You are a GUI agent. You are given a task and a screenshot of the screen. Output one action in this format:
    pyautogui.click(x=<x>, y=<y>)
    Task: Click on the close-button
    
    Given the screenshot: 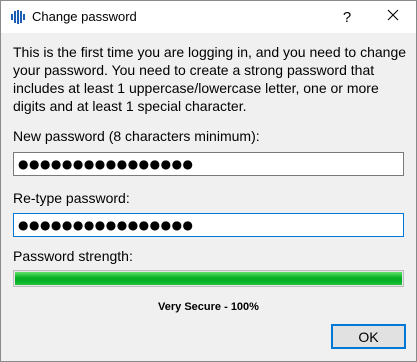 What is the action you would take?
    pyautogui.click(x=393, y=17)
    